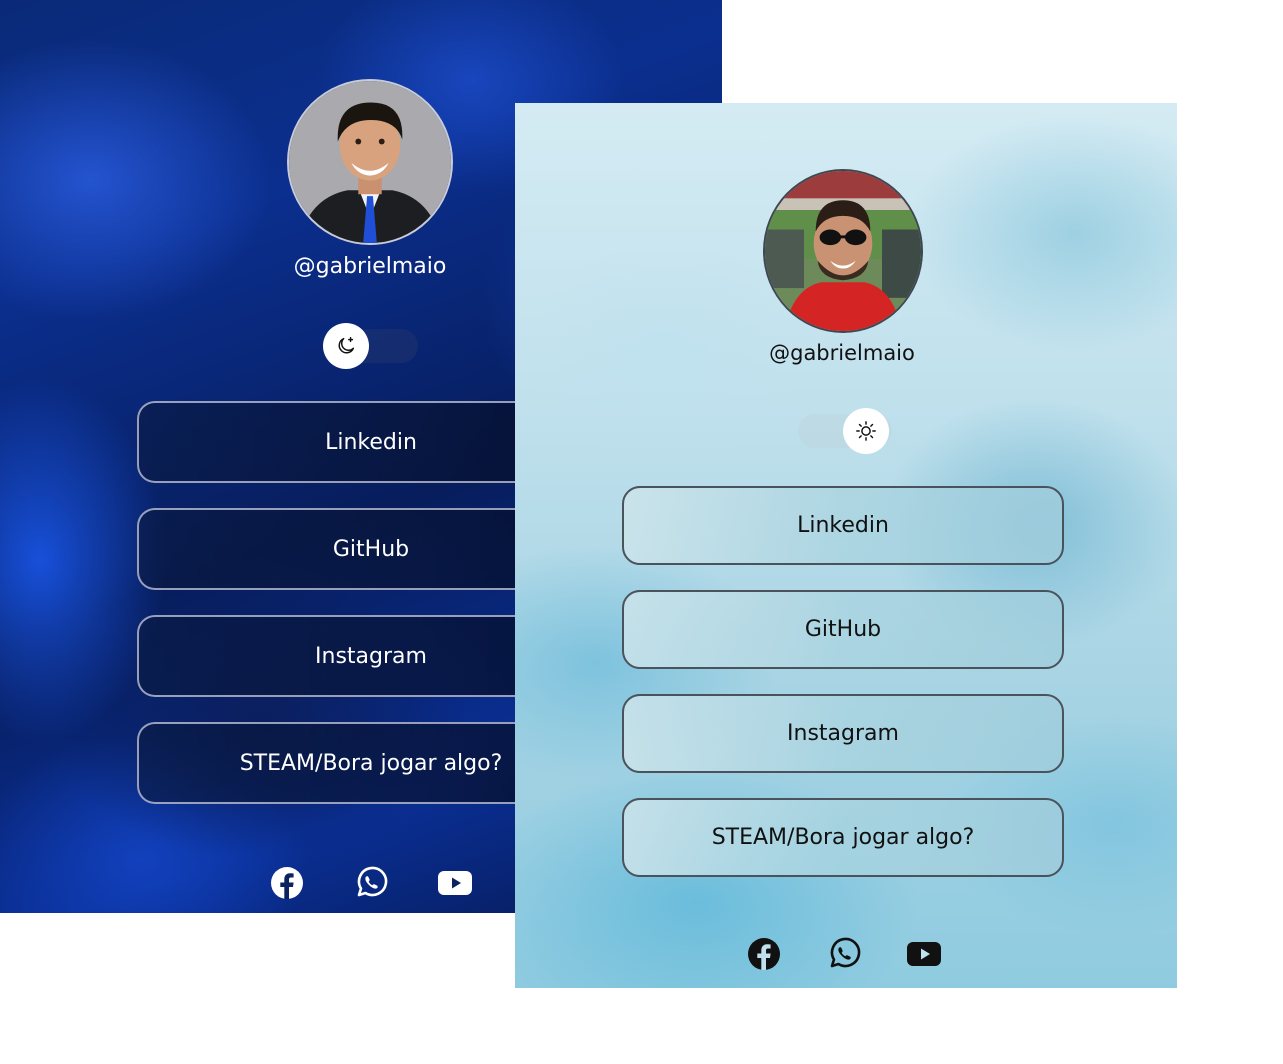 The height and width of the screenshot is (1064, 1283). I want to click on sun-icon, so click(866, 431).